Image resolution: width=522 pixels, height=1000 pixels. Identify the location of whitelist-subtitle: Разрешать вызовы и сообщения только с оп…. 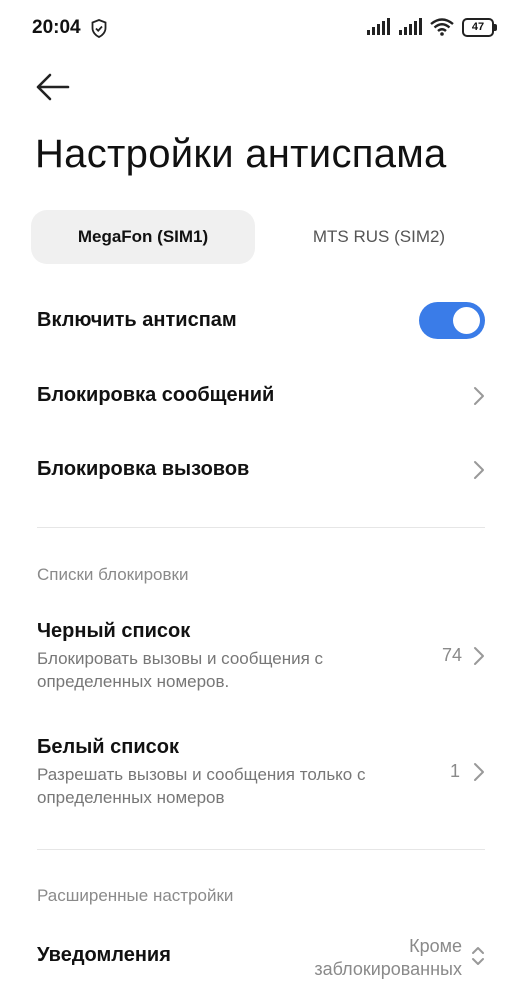
(201, 786).